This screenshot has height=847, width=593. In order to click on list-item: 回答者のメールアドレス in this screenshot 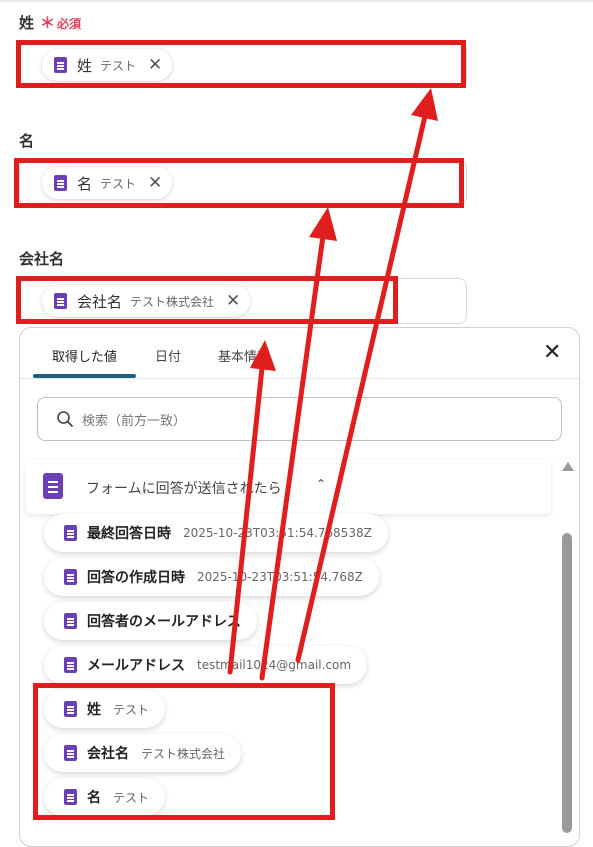, I will do `click(150, 621)`.